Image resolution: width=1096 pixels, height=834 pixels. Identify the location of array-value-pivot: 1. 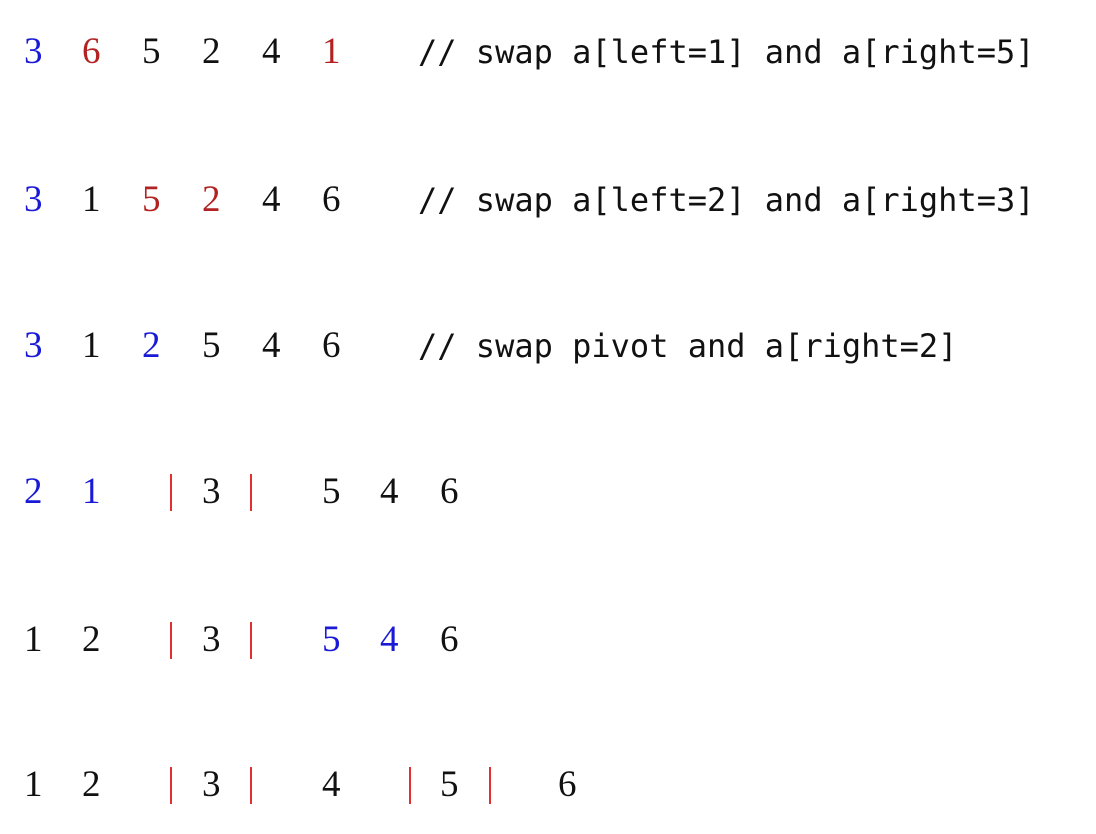
(91, 491).